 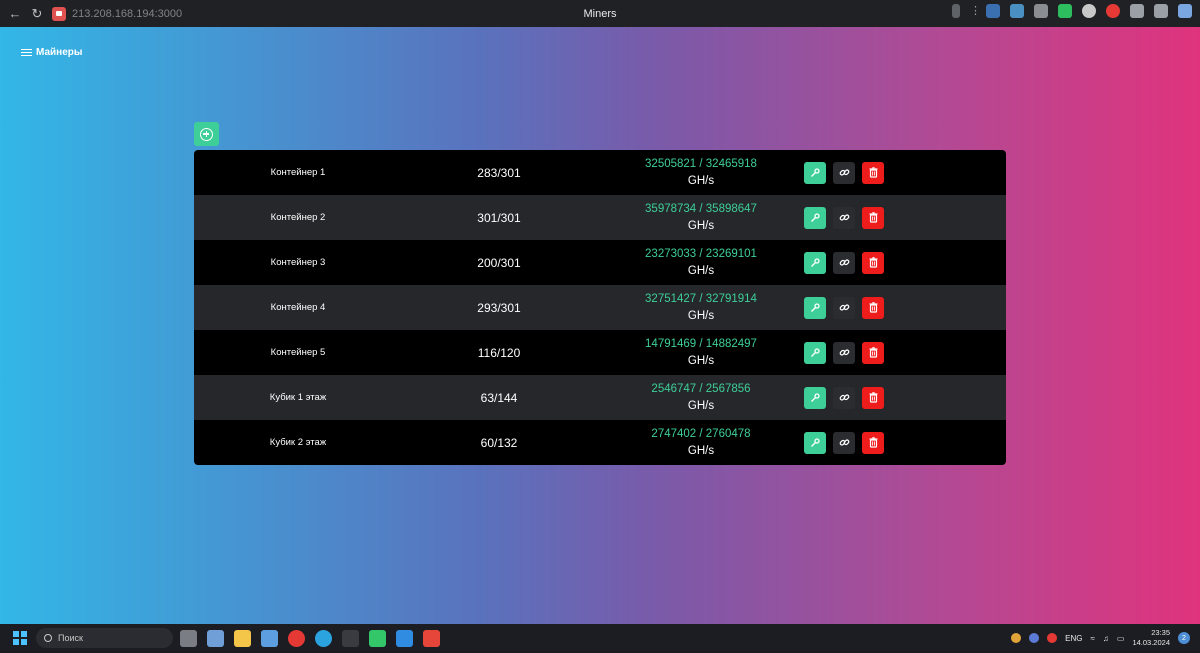 I want to click on weather-icon, so click(x=215, y=638).